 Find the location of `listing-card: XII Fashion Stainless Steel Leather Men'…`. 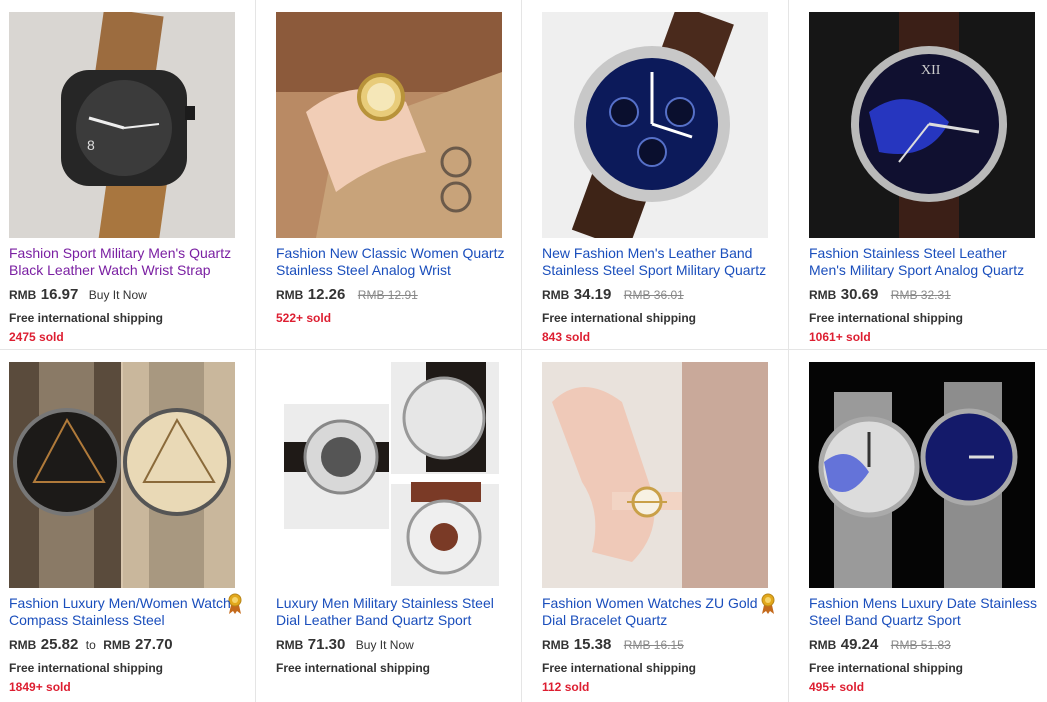

listing-card: XII Fashion Stainless Steel Leather Men'… is located at coordinates (918, 175).